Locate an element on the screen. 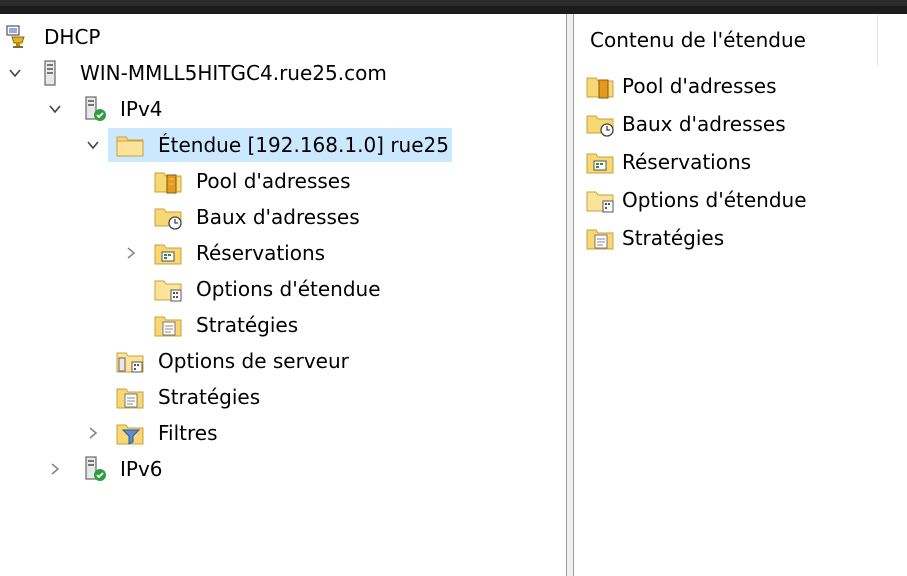 The height and width of the screenshot is (576, 907). tree-item-server: WIN-MMLL5HITGC4.rue25.com is located at coordinates (280, 73).